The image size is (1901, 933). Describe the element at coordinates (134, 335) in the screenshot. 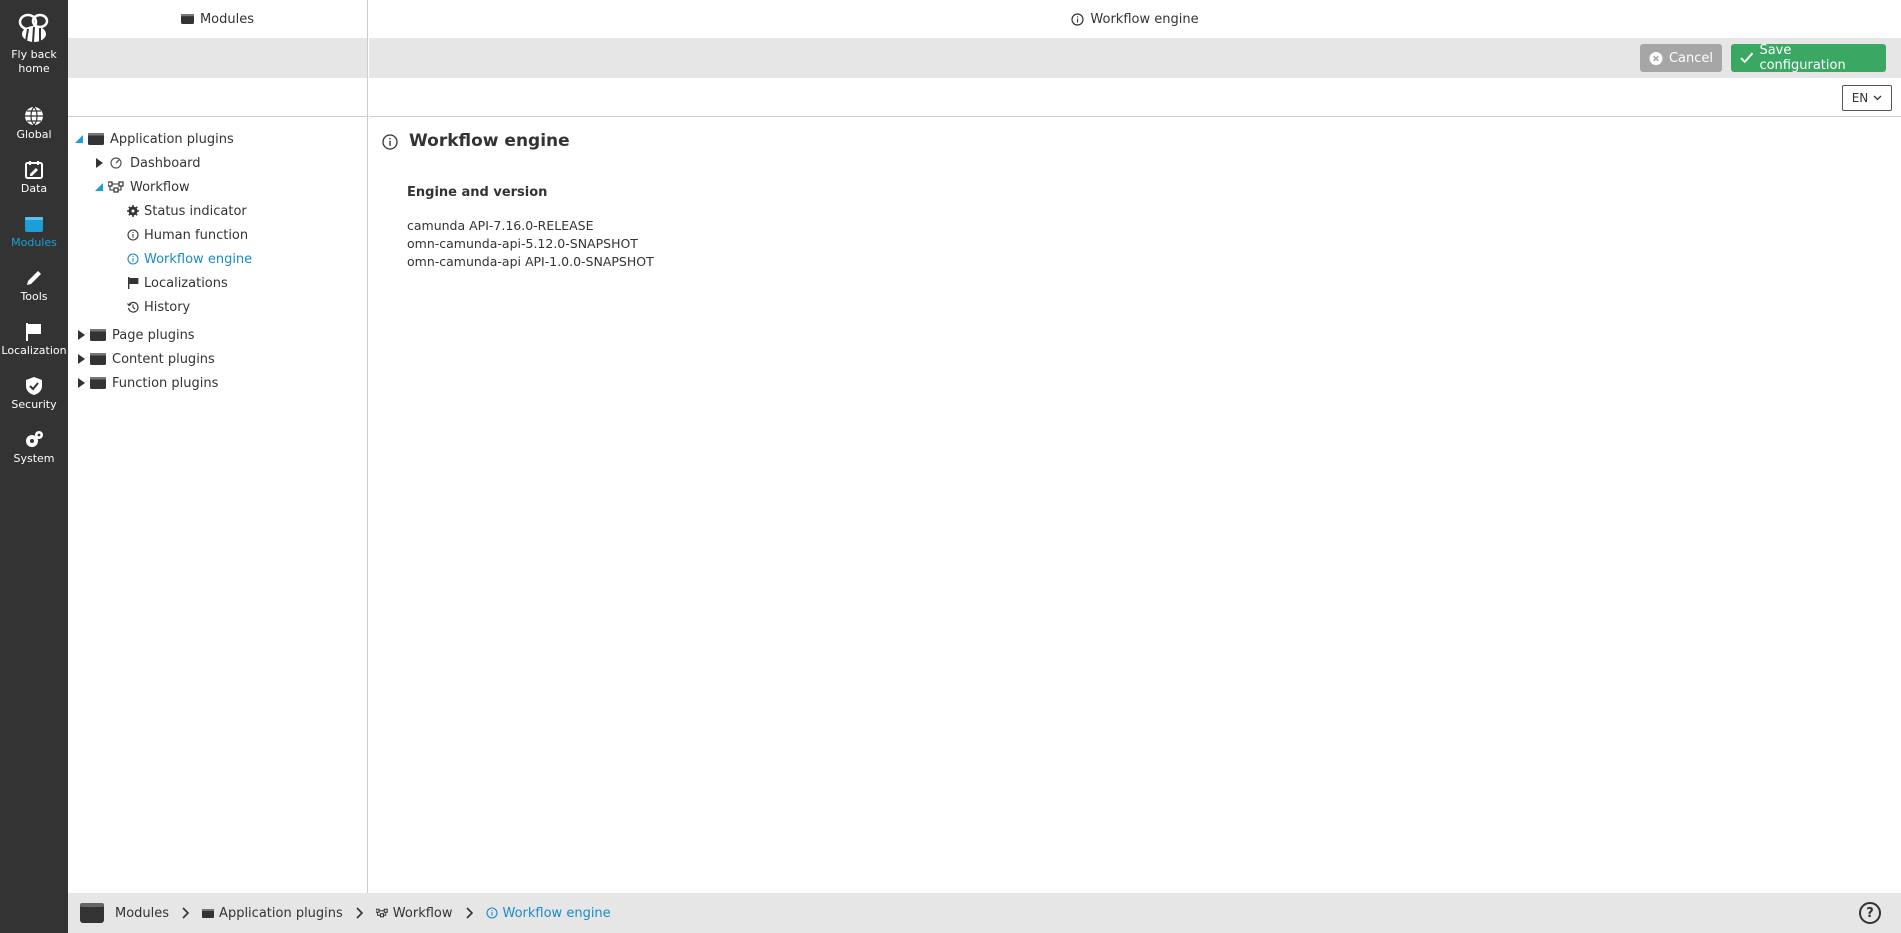

I see `tree-node-page-plugins: Page plugins` at that location.